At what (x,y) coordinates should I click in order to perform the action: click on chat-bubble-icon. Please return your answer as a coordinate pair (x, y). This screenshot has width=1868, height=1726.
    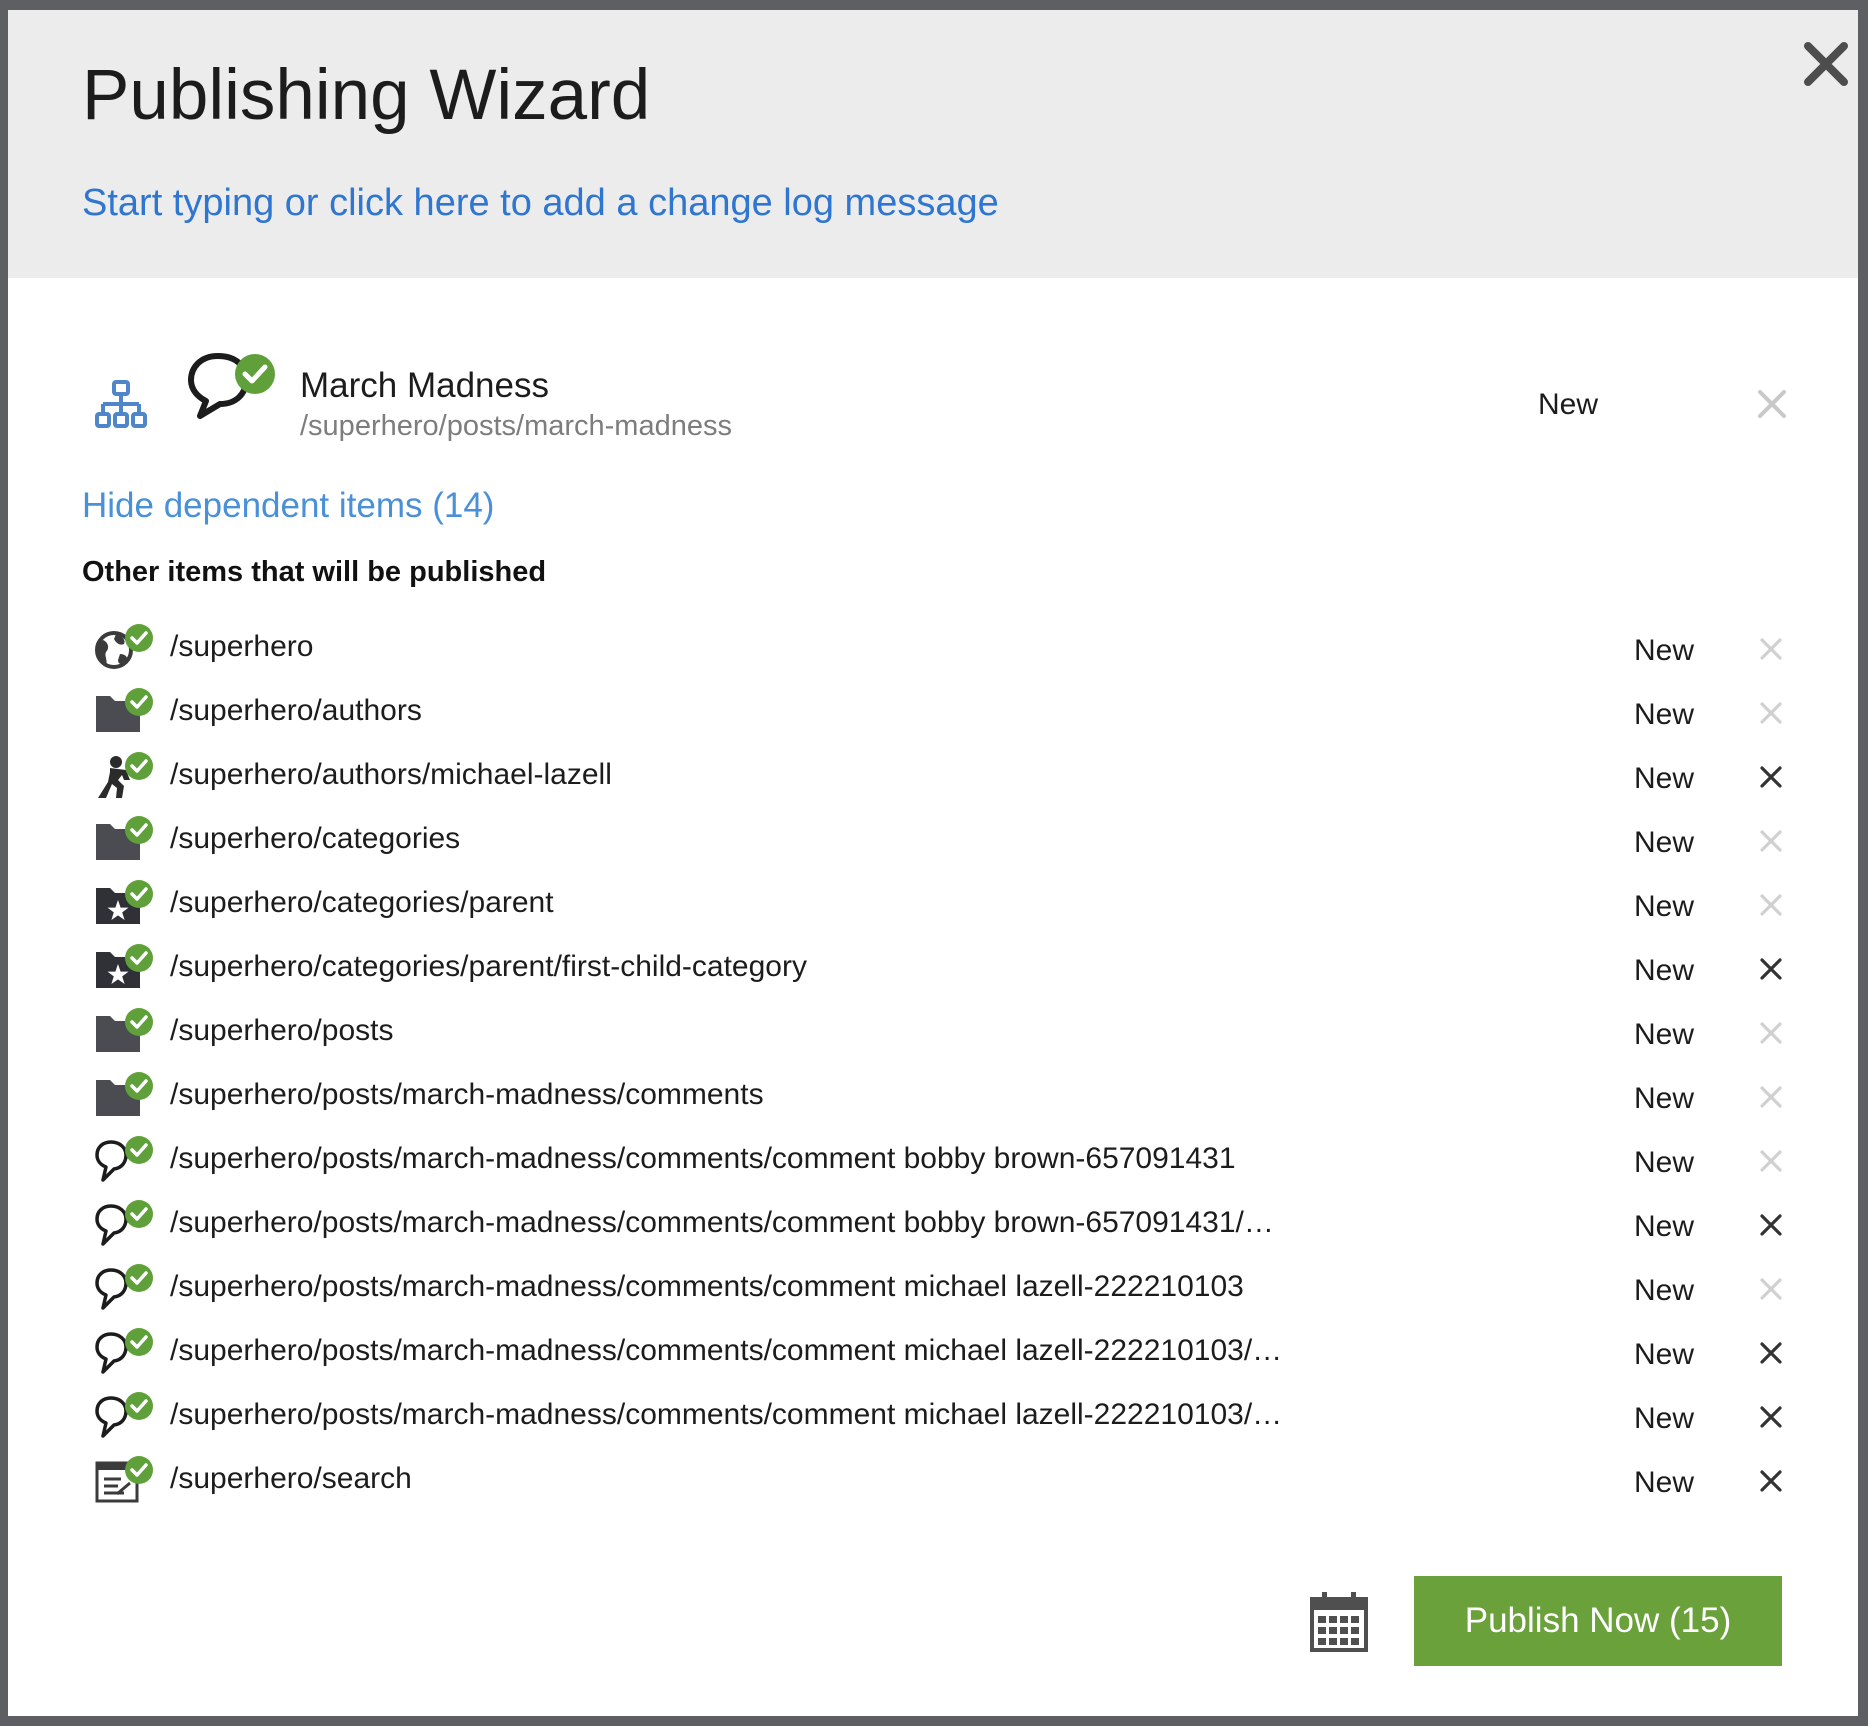
    Looking at the image, I should click on (238, 386).